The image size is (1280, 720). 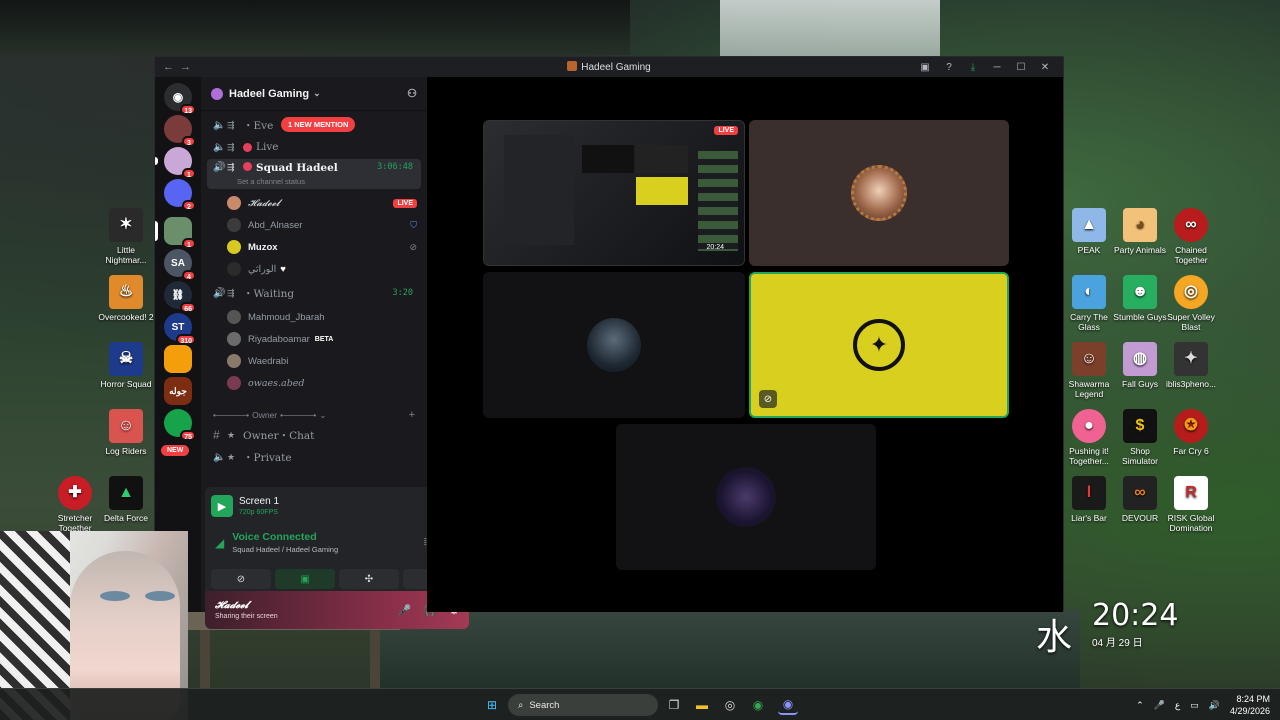 I want to click on user-tile-hadeel, so click(x=879, y=193).